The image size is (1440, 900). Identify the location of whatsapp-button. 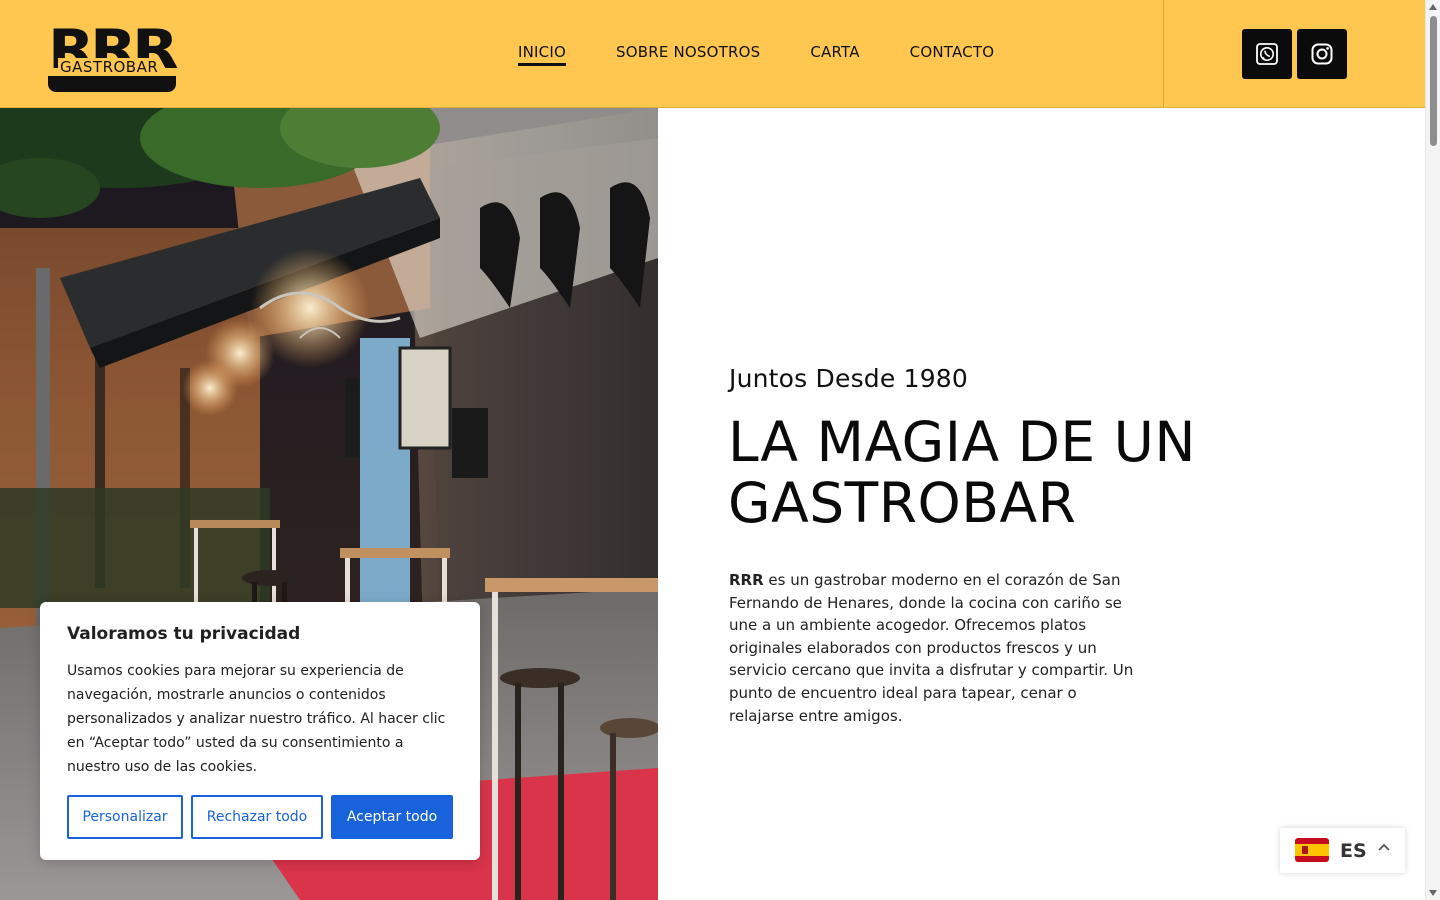
(1267, 54).